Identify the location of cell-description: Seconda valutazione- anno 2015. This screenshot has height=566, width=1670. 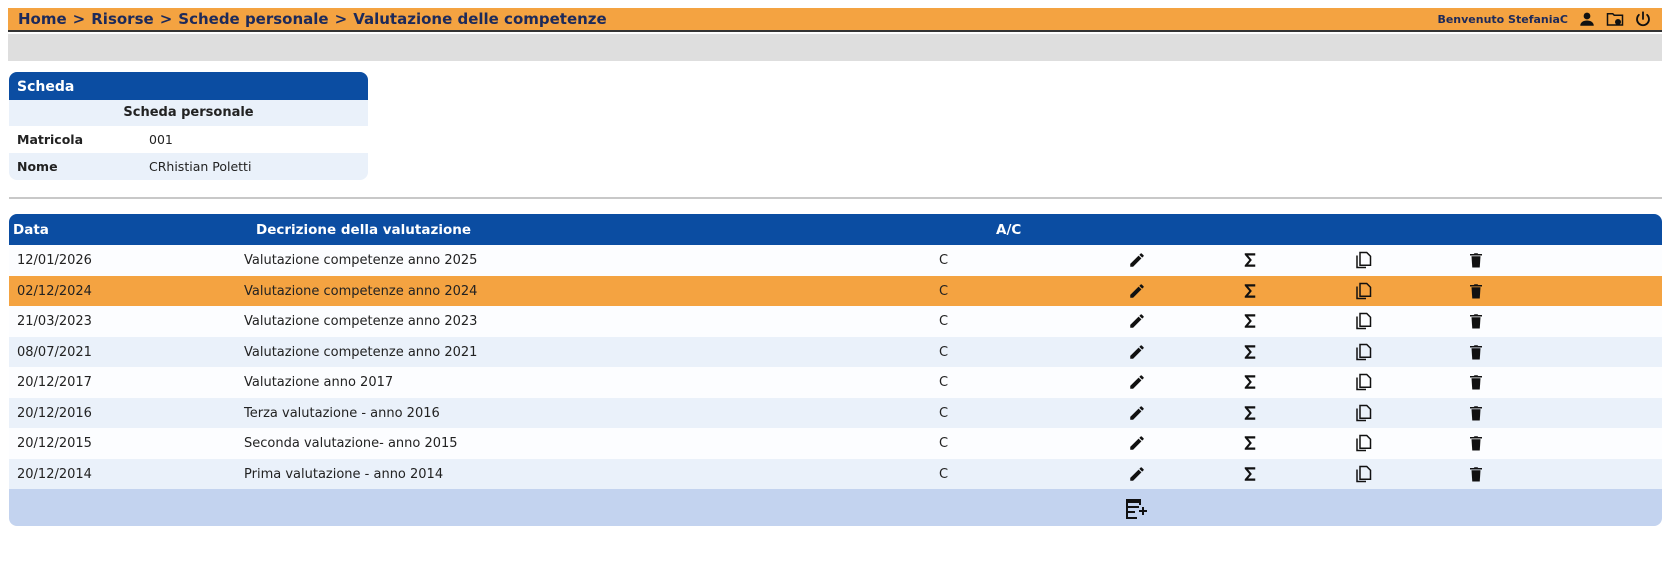
(351, 443).